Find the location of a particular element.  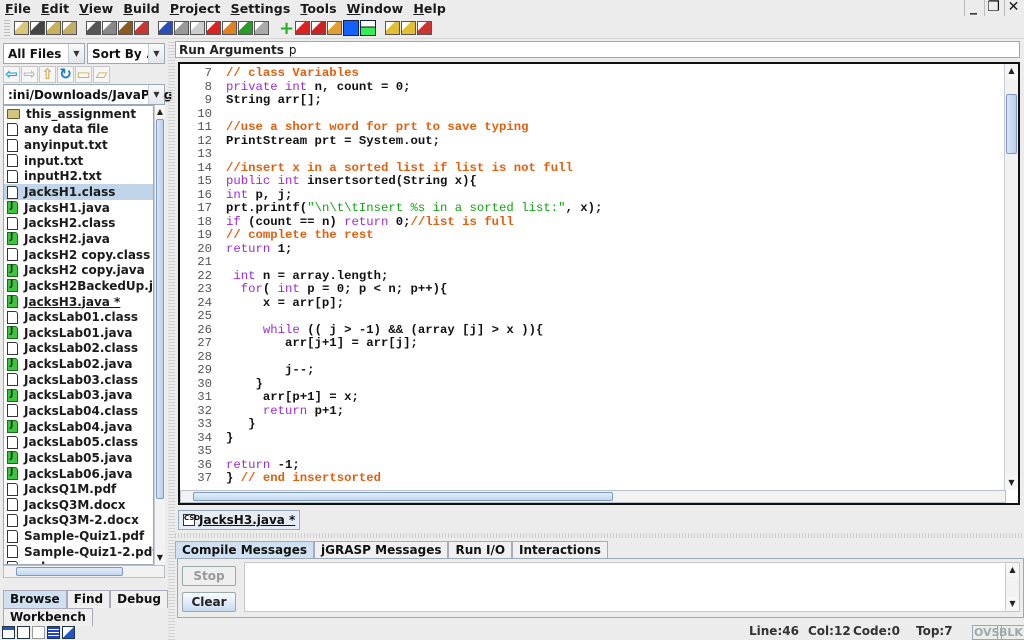

file-list-item: JacksQ1M.pdf is located at coordinates (78, 489).